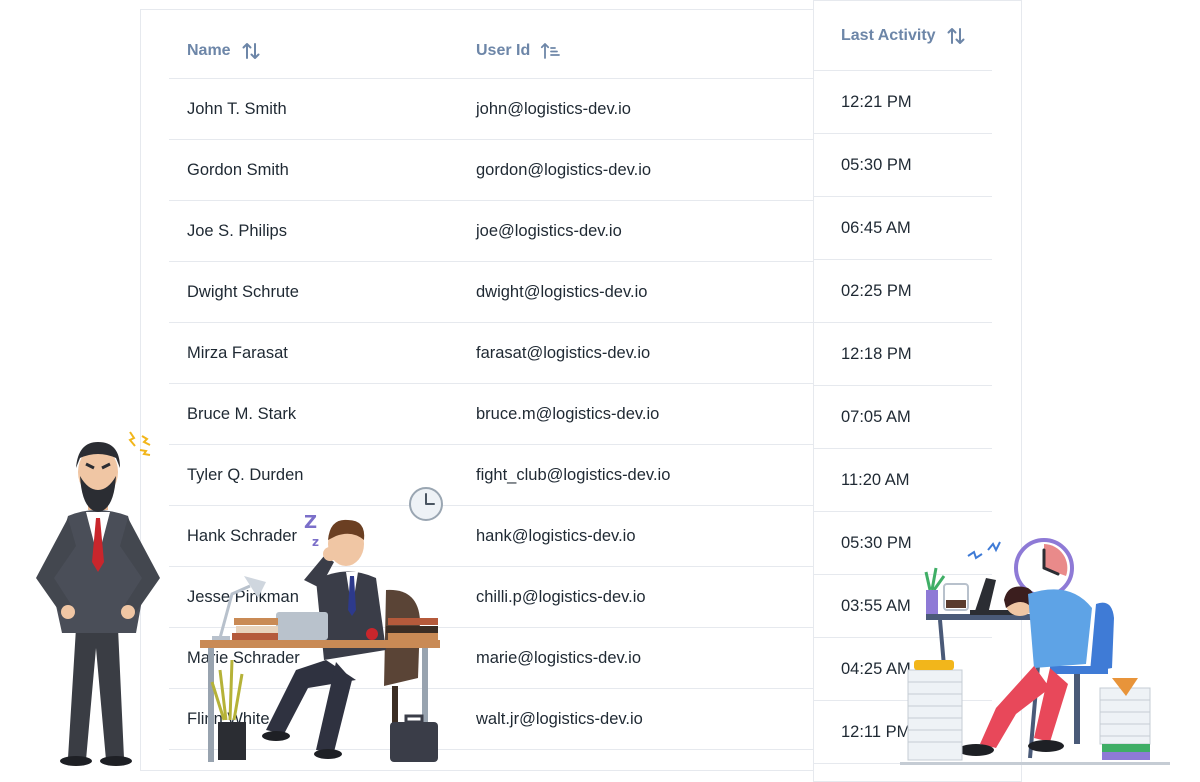  I want to click on column-header-user-id-label: User Id, so click(503, 50).